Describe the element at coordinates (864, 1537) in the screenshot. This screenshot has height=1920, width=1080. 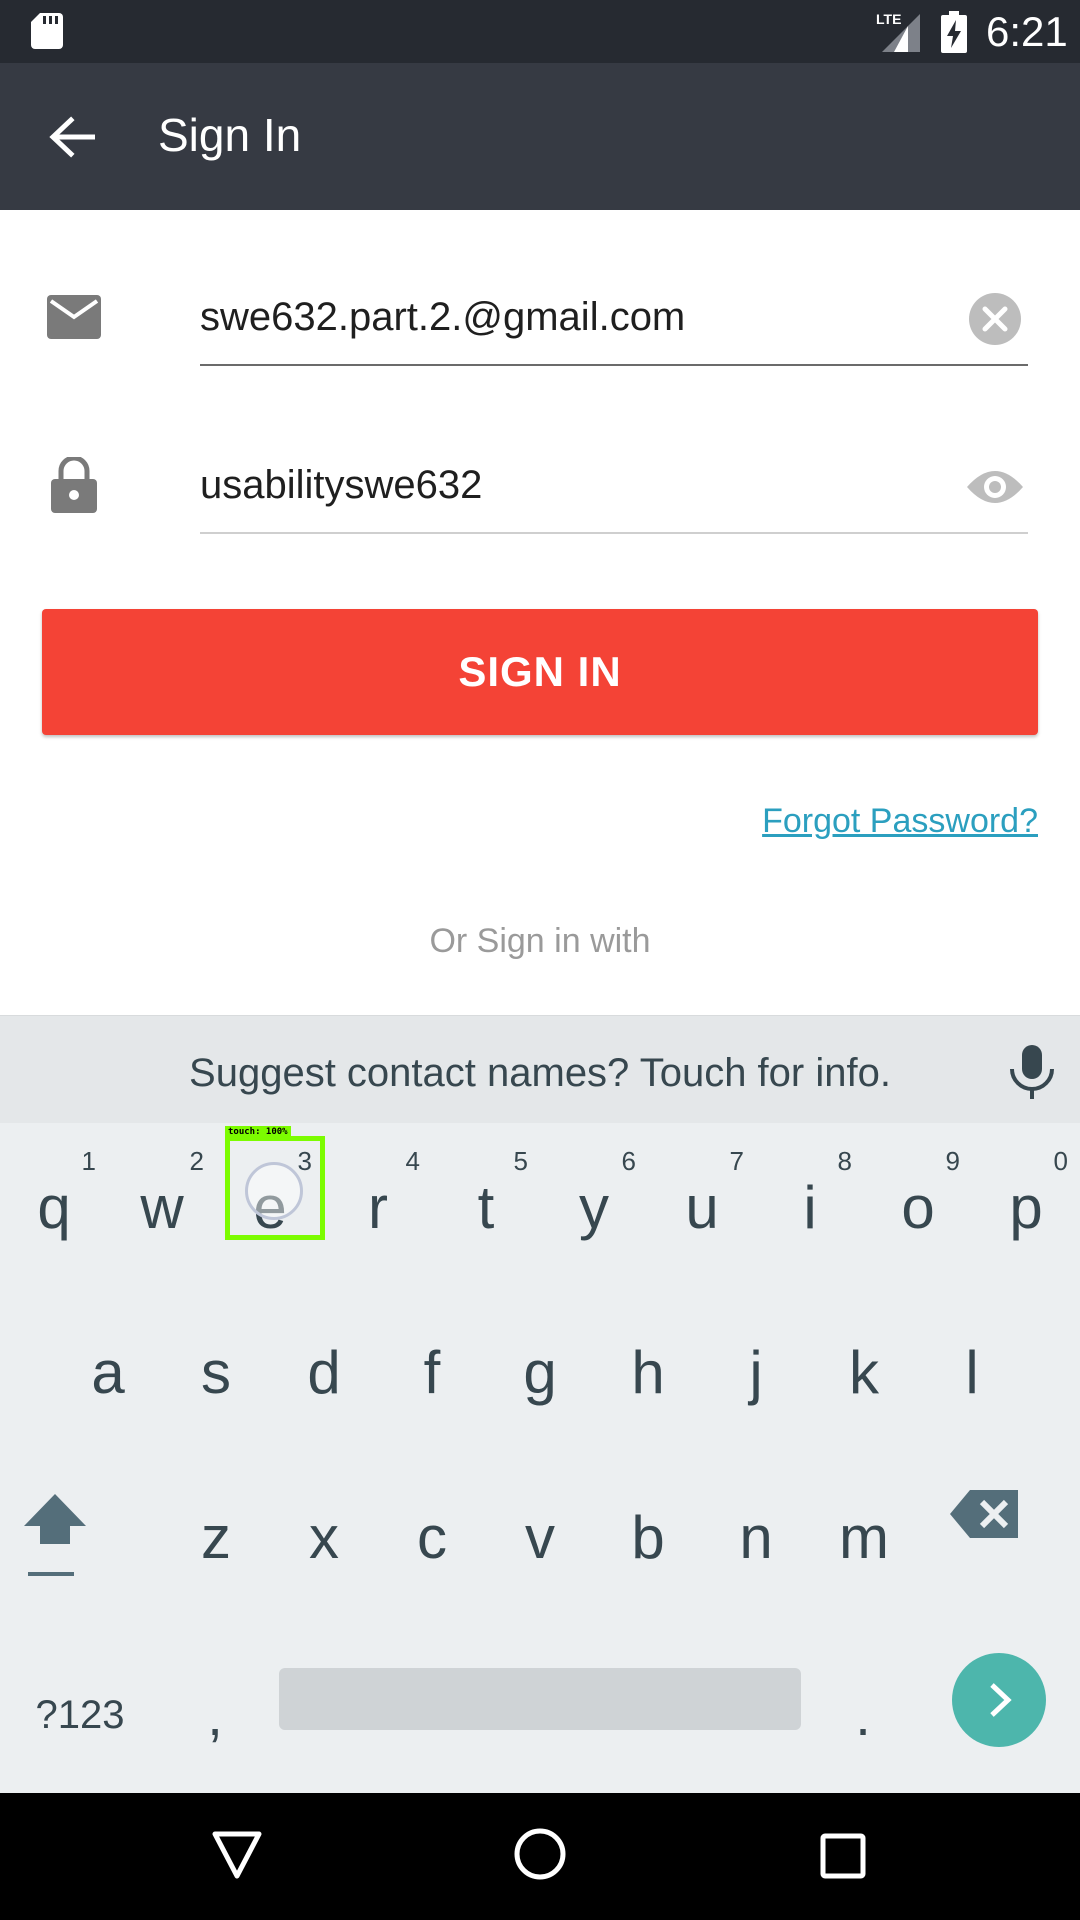
I see `key-char: m` at that location.